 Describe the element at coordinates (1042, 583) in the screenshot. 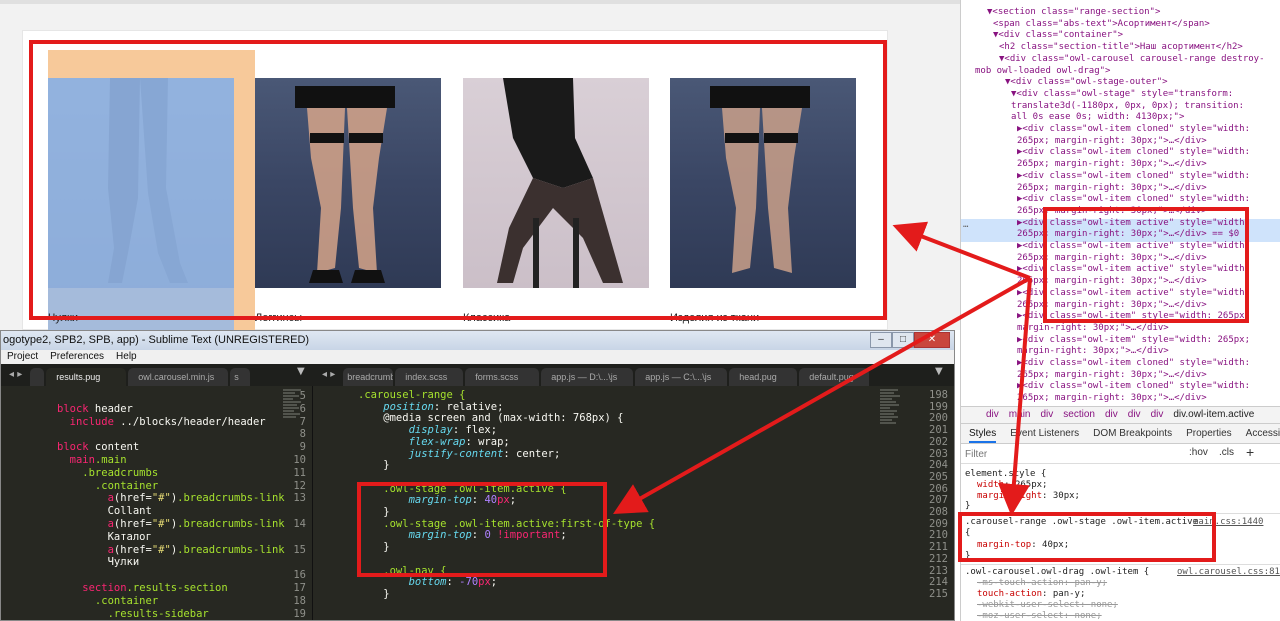

I see `css-declaration-overridden: -ms-touch-action: pan-y;` at that location.